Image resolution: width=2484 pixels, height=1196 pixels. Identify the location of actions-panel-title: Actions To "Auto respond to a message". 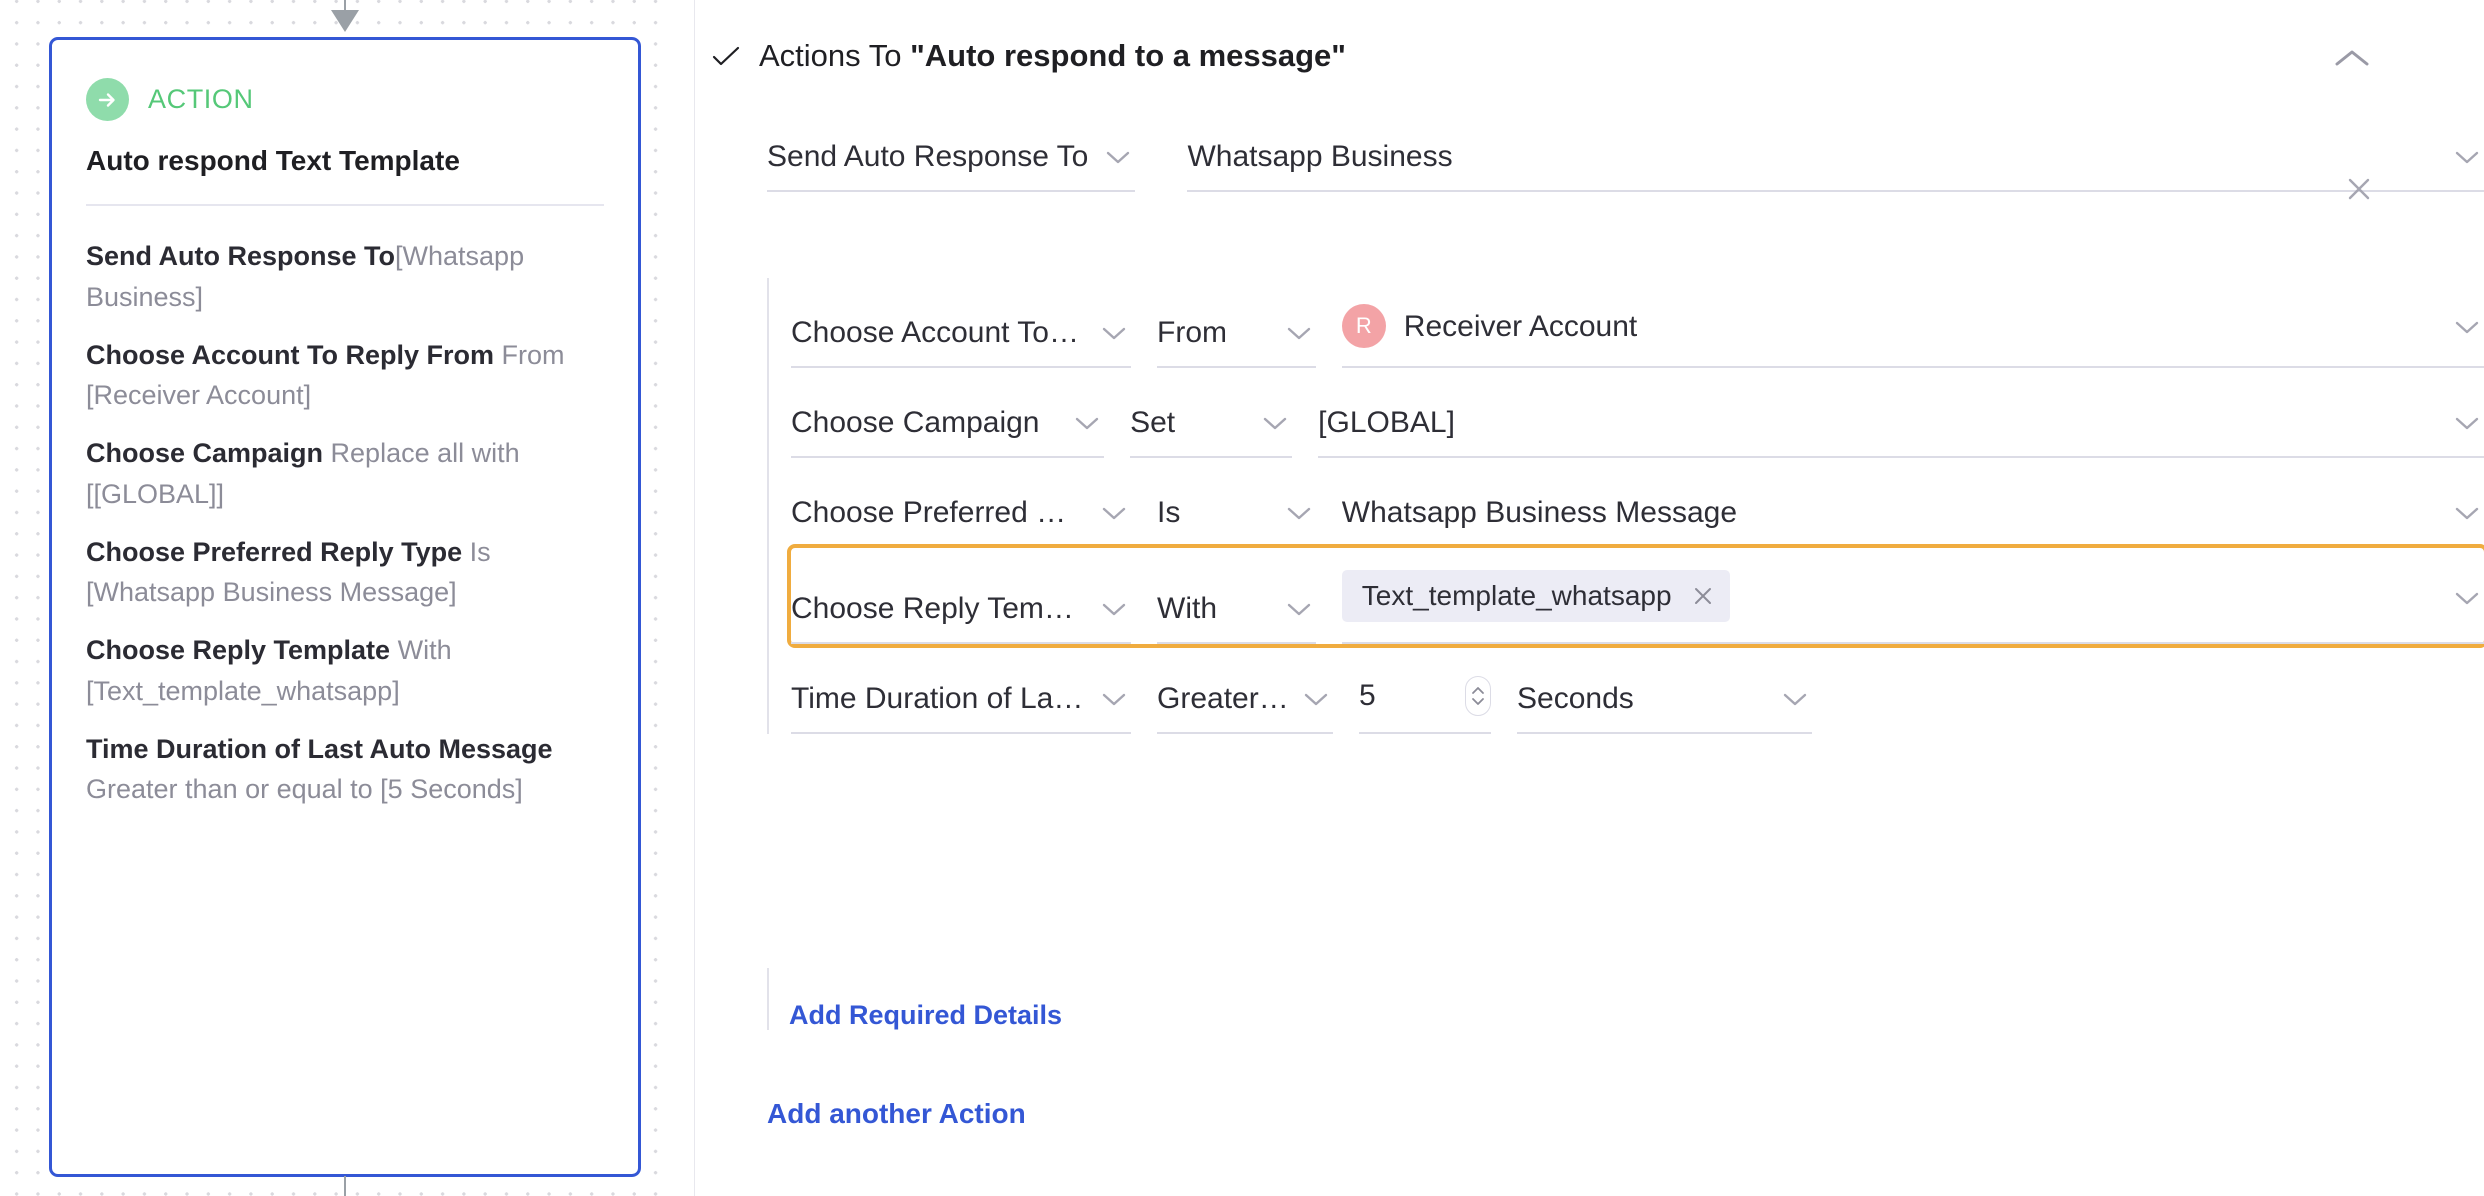
(1052, 56).